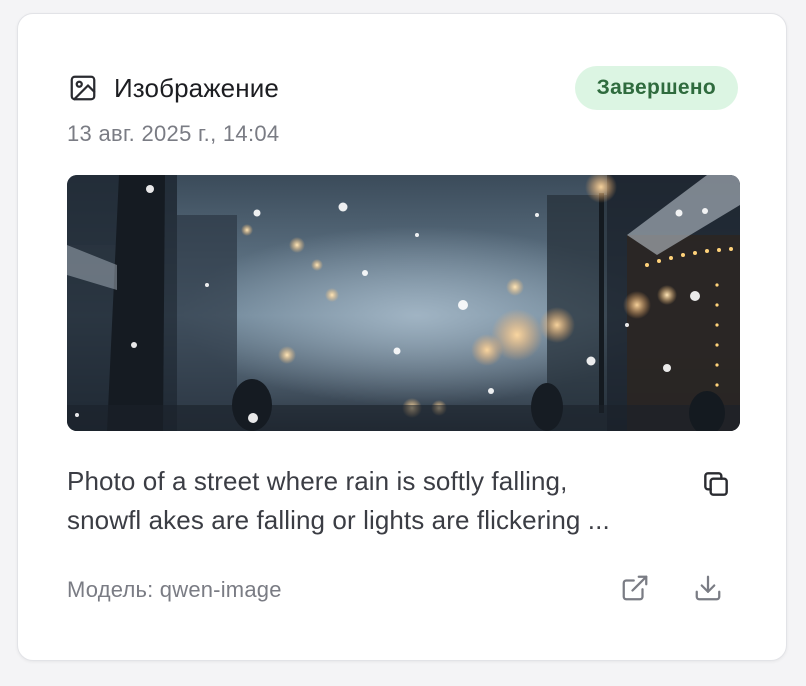 The width and height of the screenshot is (806, 686). I want to click on type-label: Изображение, so click(196, 87).